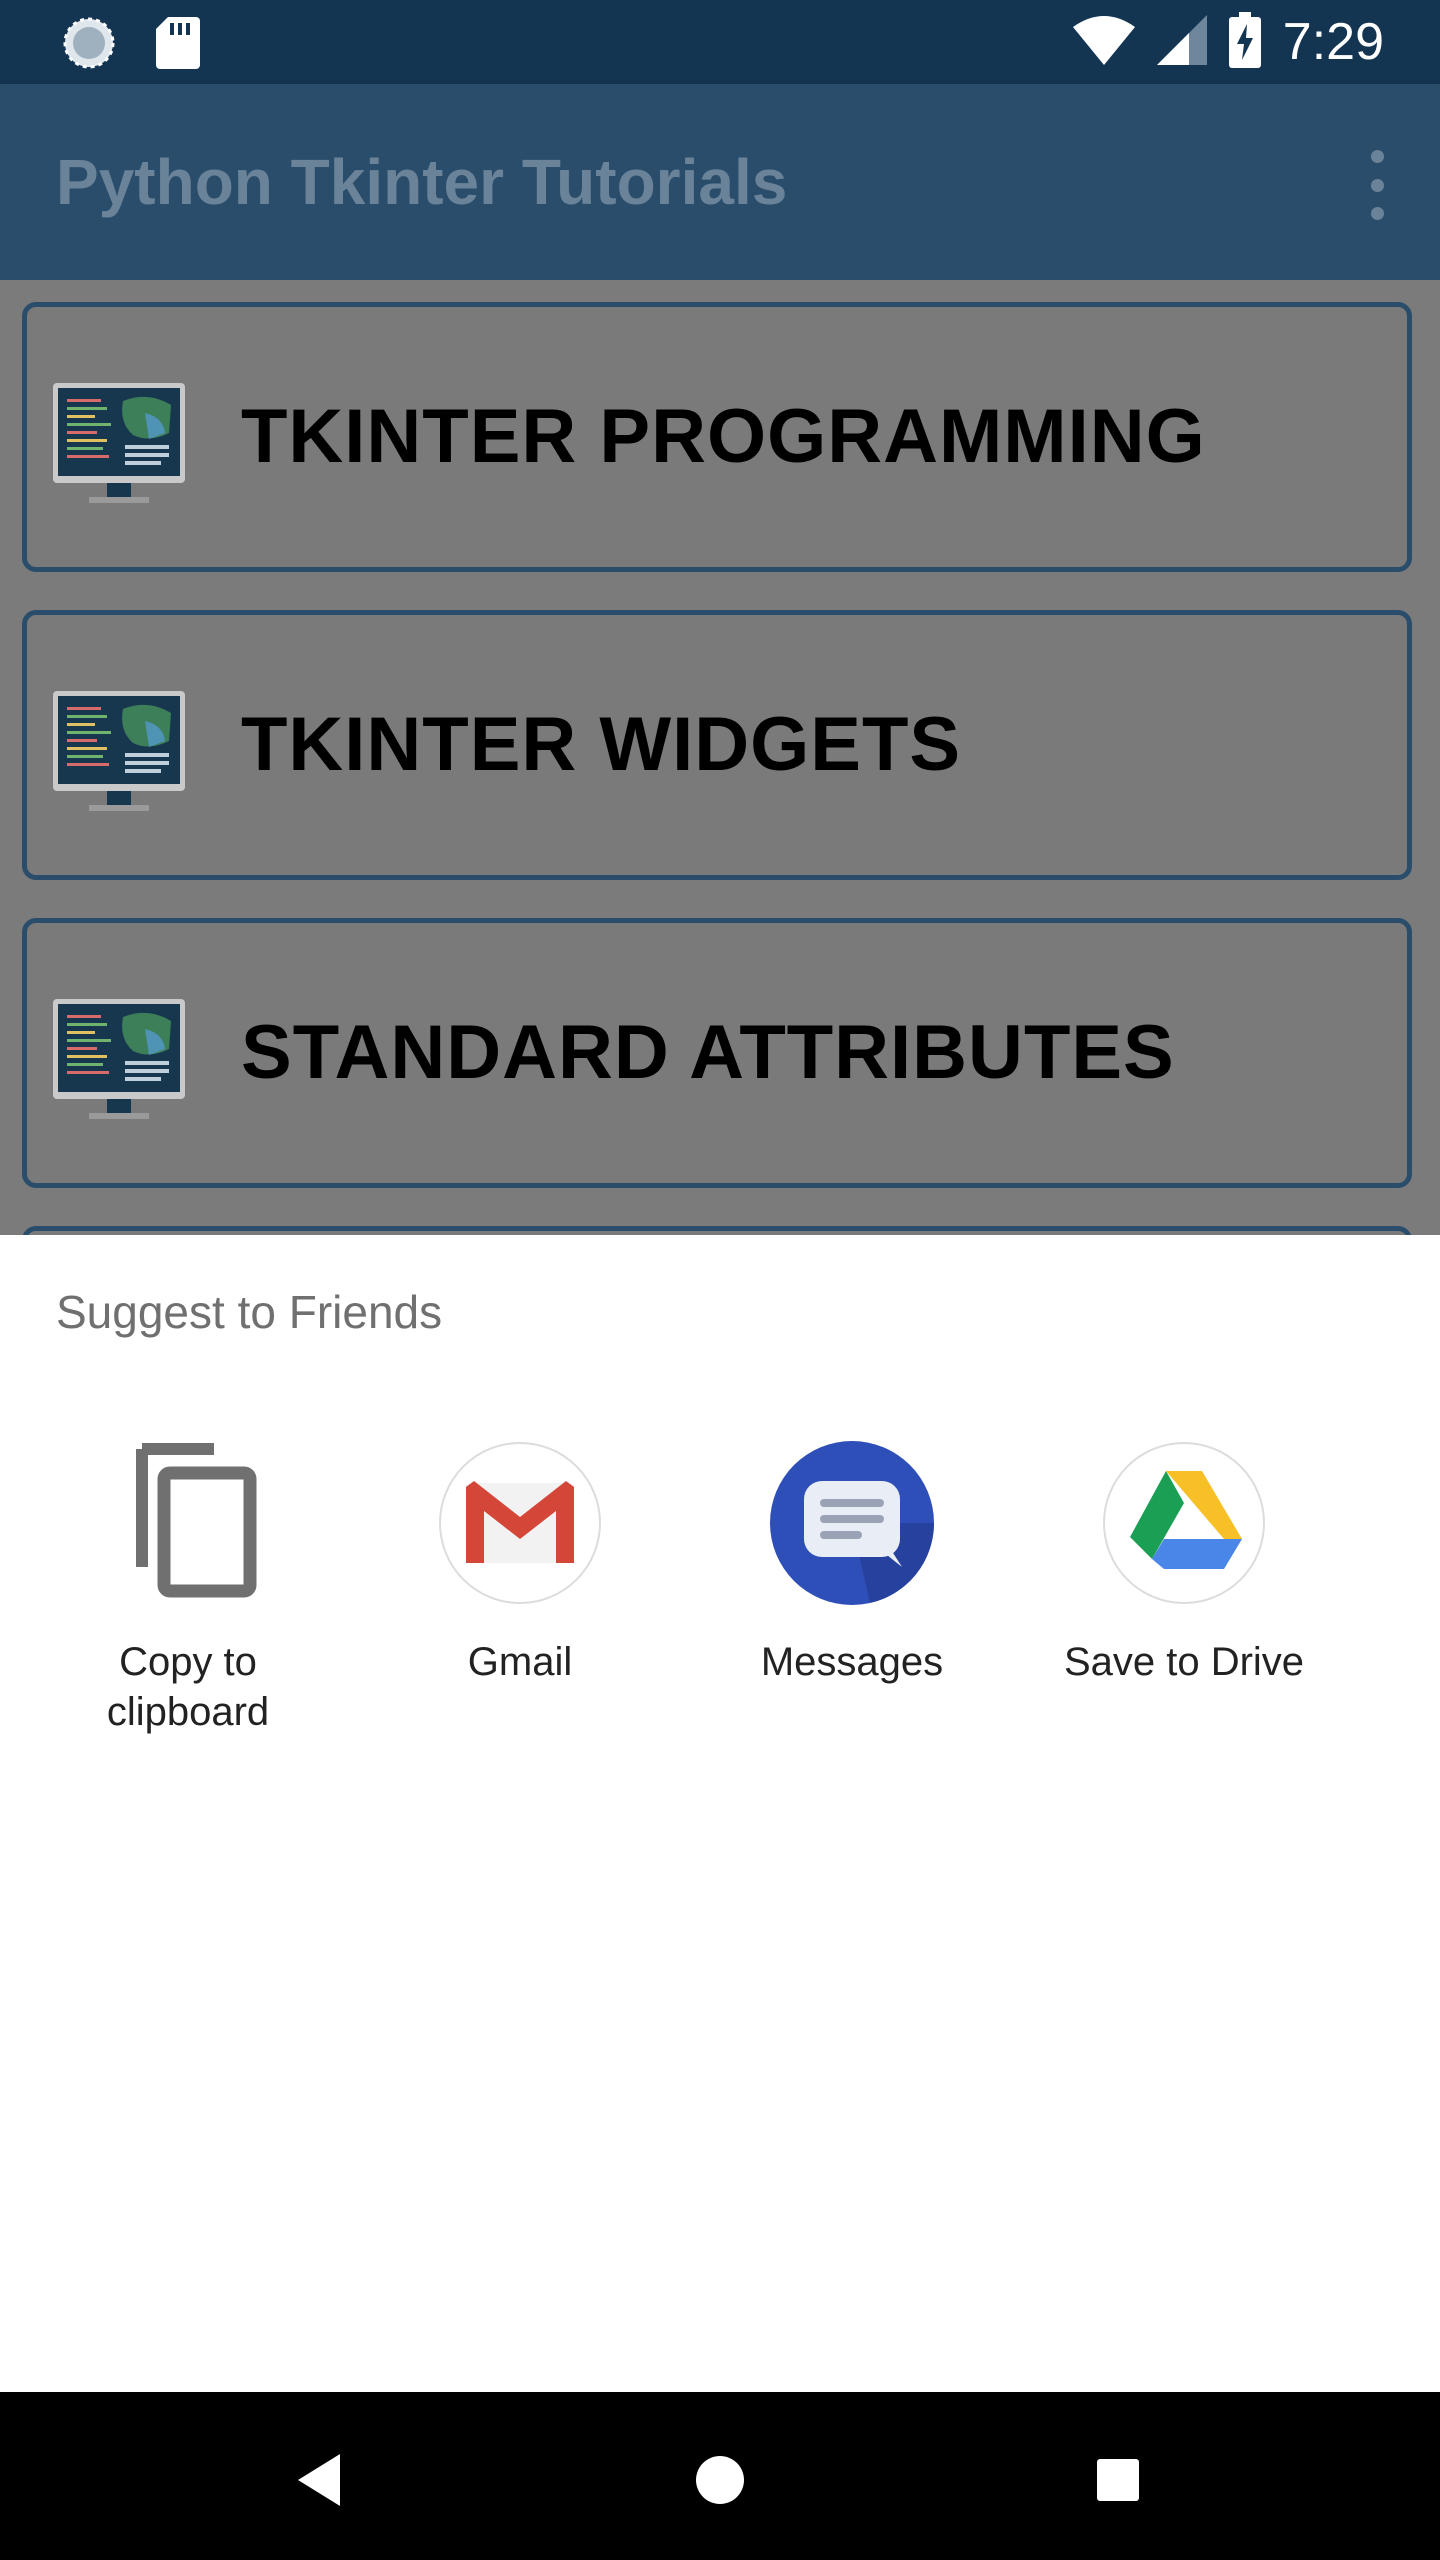  Describe the element at coordinates (852, 1523) in the screenshot. I see `messages-icon` at that location.